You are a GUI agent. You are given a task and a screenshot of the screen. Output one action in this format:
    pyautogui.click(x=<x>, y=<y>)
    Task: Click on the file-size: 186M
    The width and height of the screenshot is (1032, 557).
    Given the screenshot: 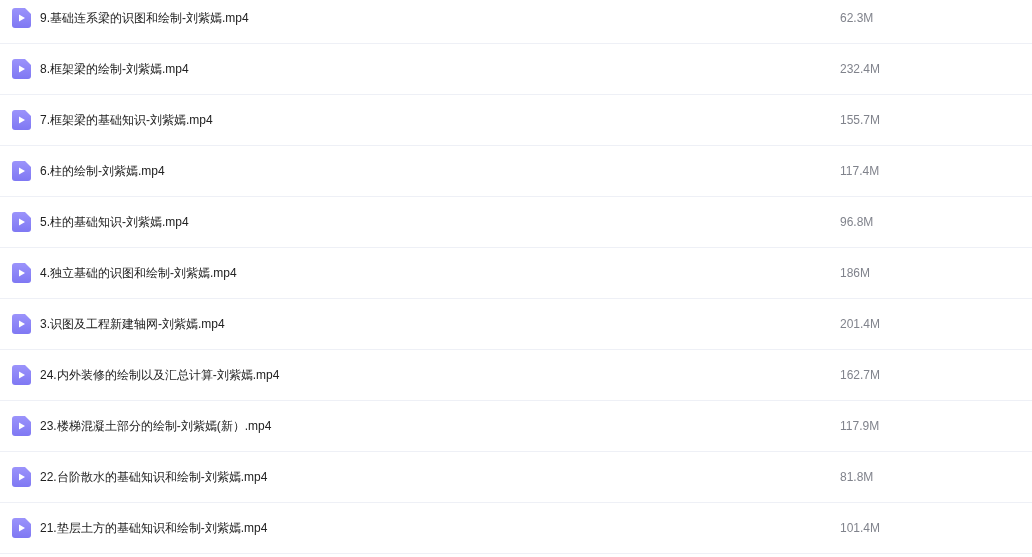 What is the action you would take?
    pyautogui.click(x=855, y=273)
    